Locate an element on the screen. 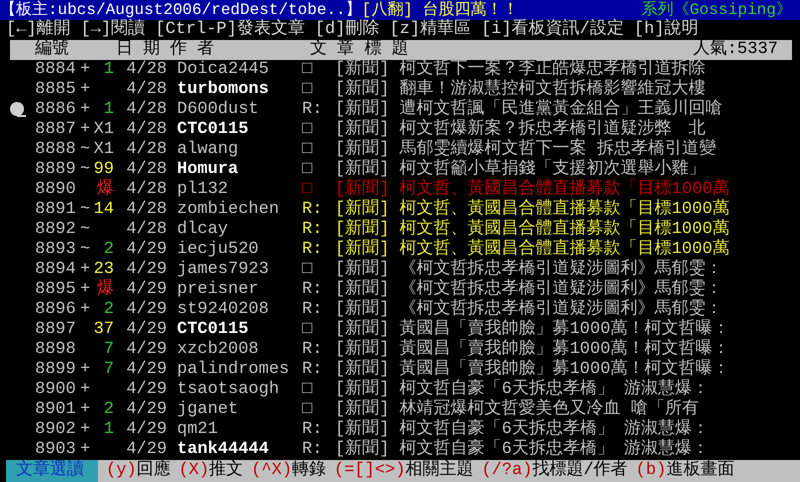  author-name: Doica2445 is located at coordinates (223, 69).